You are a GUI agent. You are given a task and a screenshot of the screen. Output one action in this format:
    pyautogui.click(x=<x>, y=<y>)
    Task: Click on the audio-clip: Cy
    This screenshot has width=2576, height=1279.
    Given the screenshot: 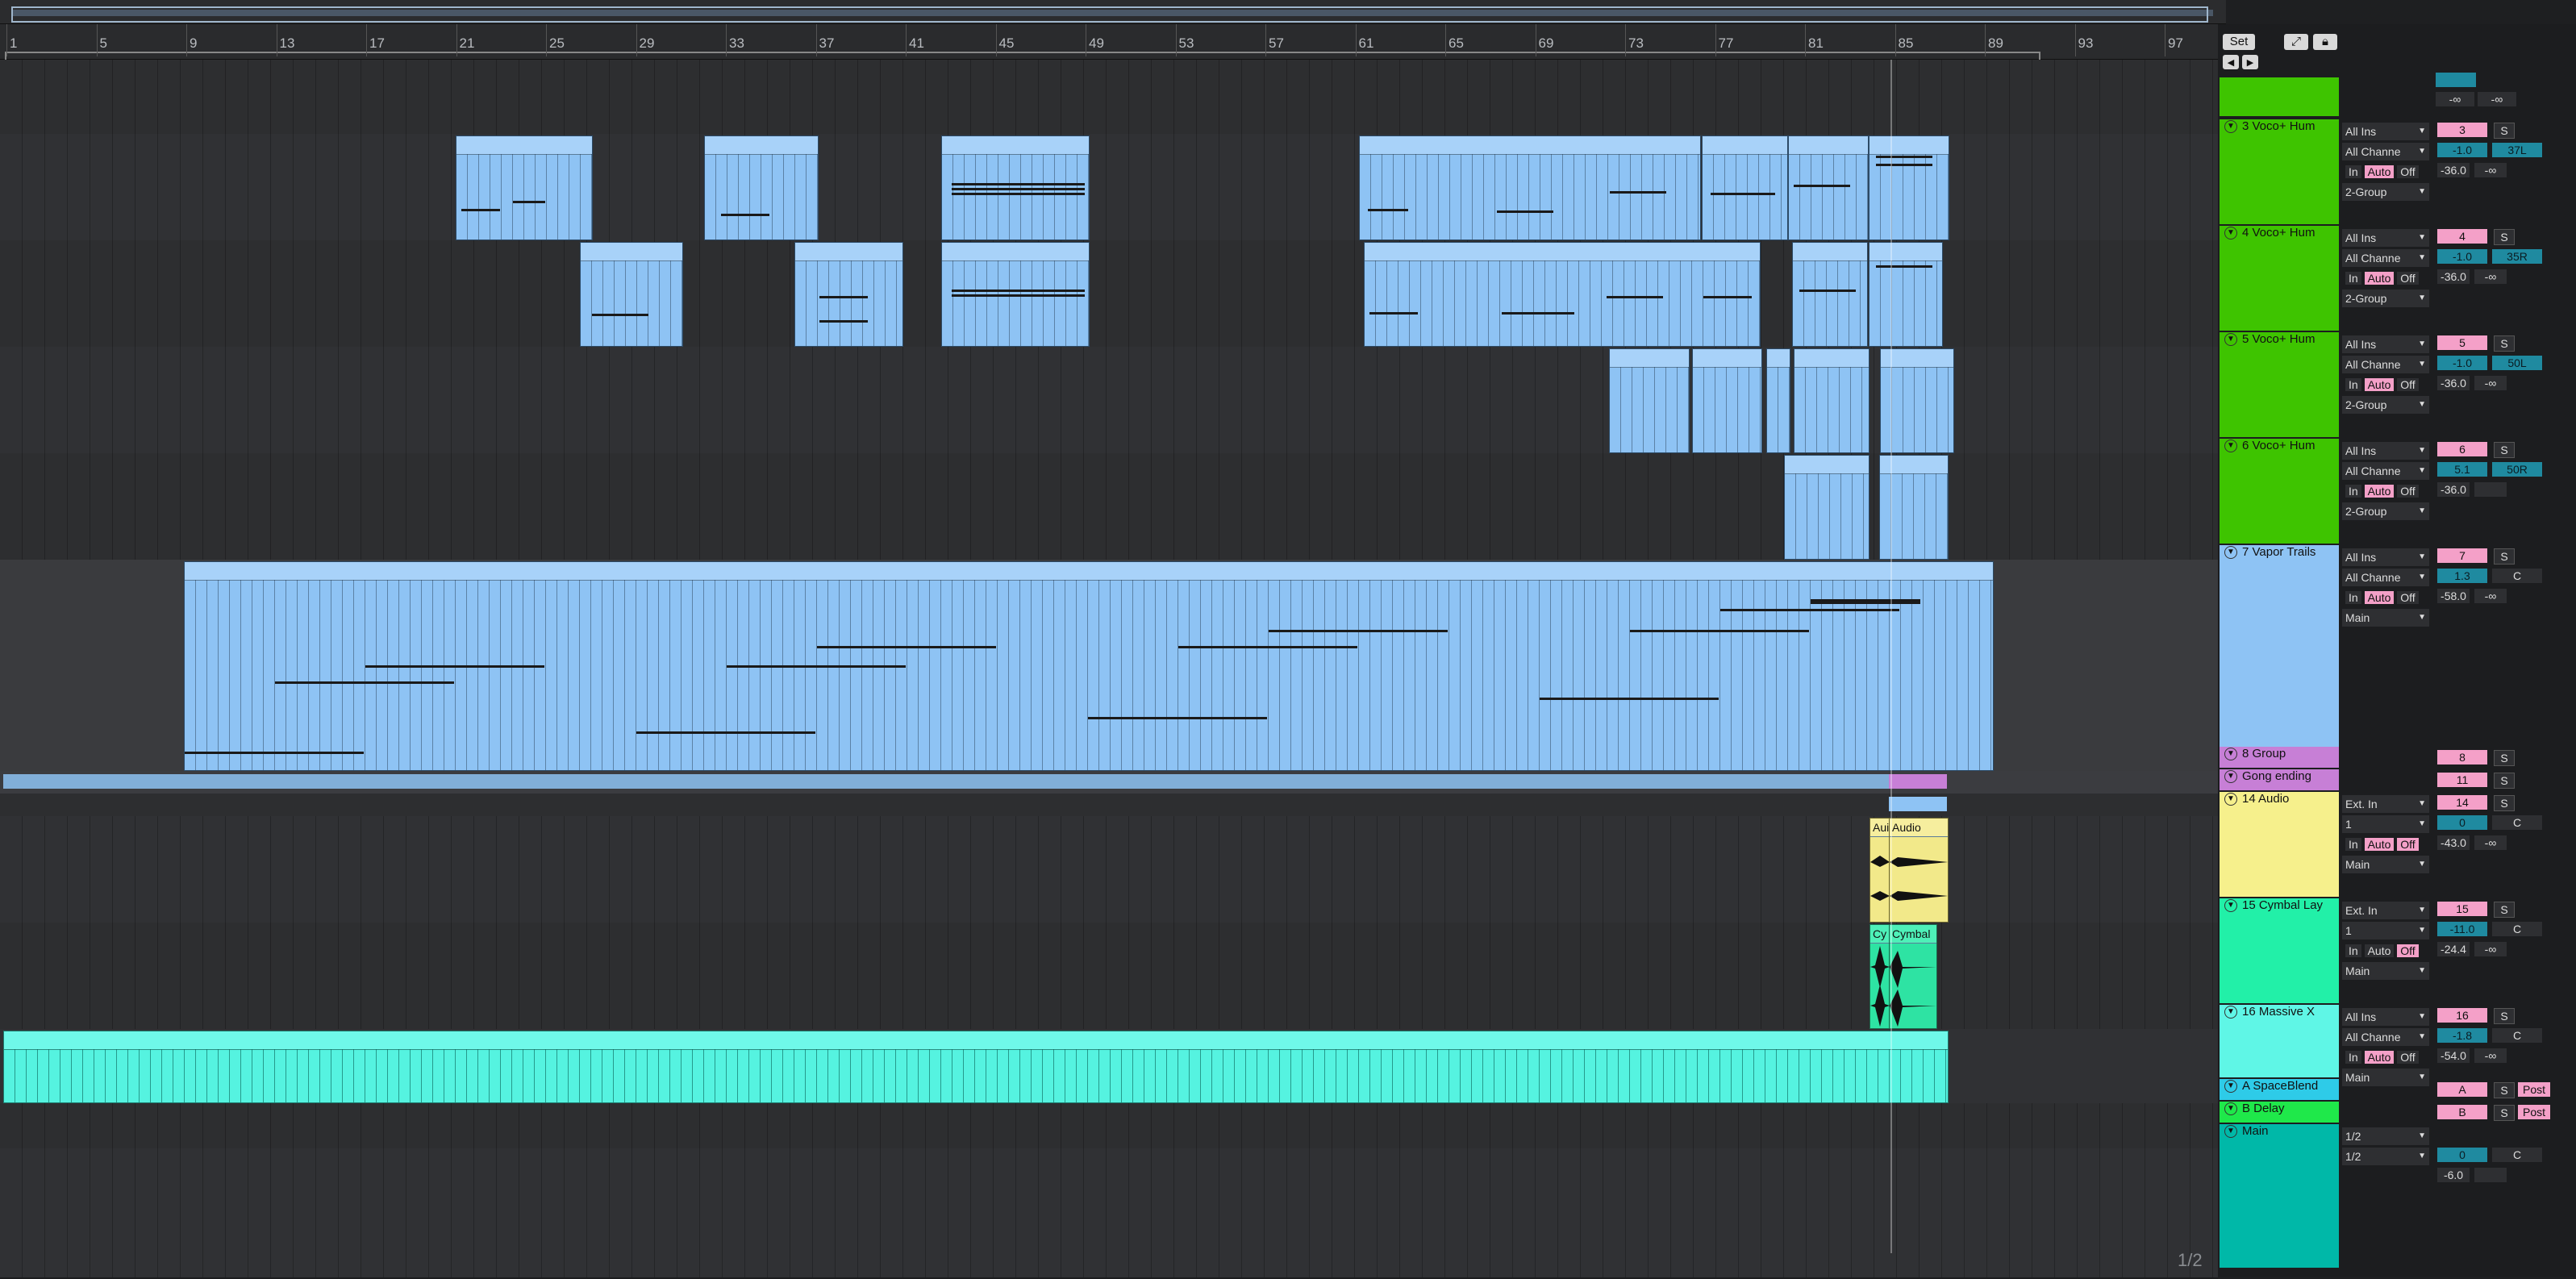 What is the action you would take?
    pyautogui.click(x=1879, y=976)
    